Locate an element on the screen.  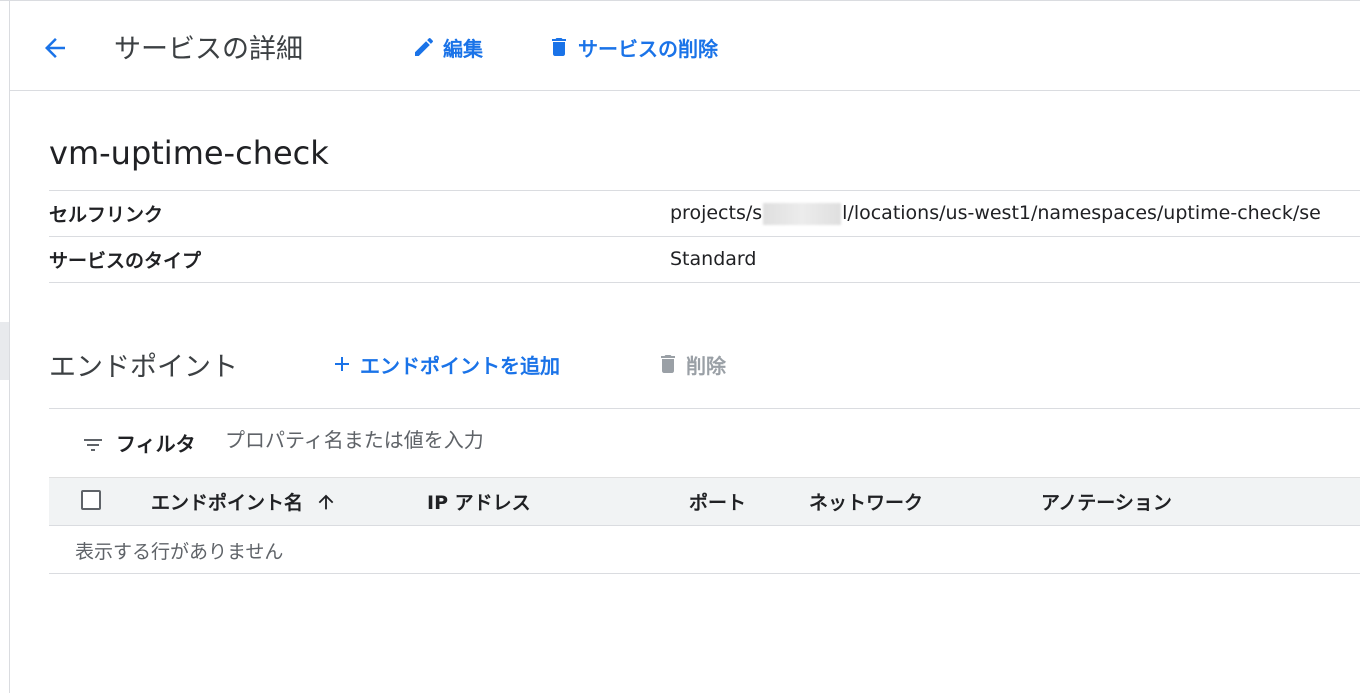
add-endpoint-label: エンドポイントを追加 is located at coordinates (460, 365).